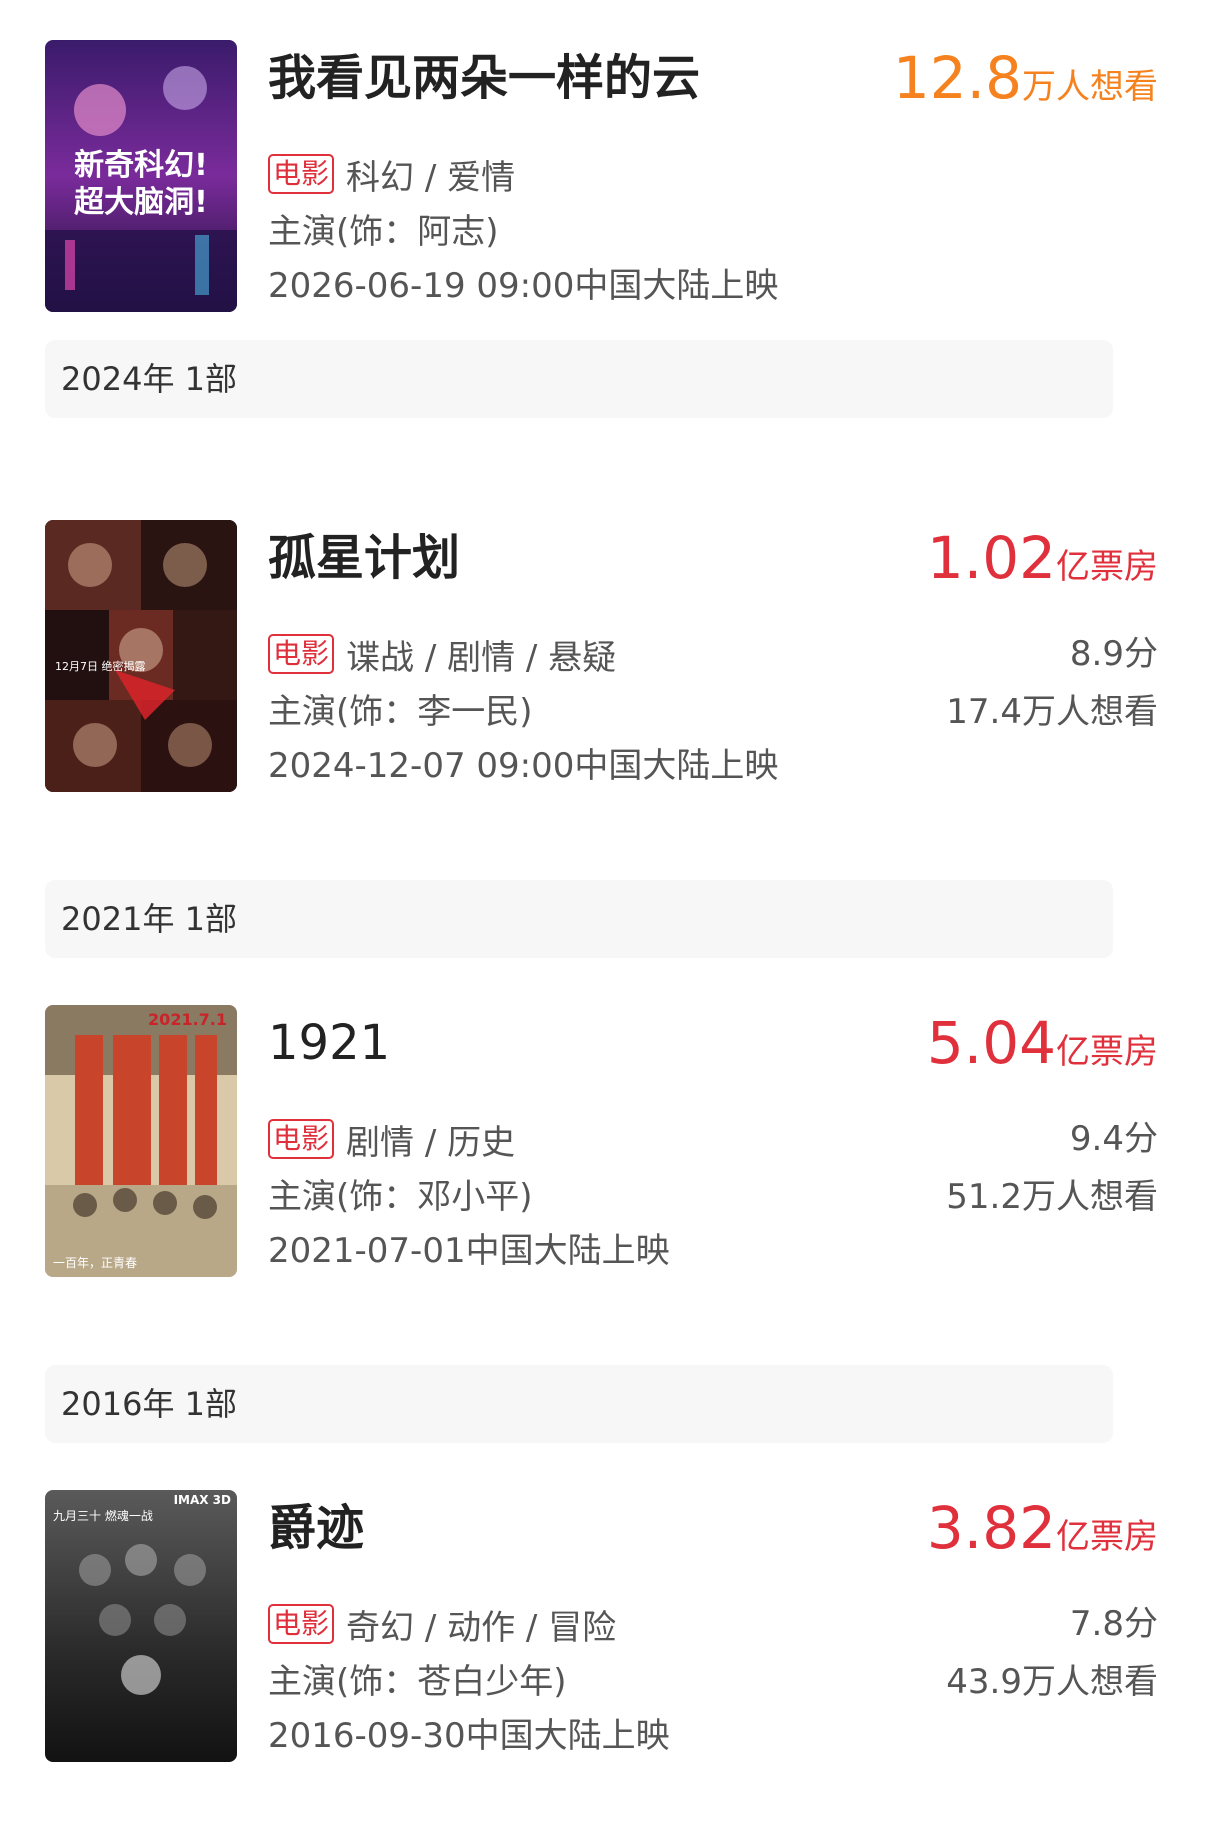 This screenshot has width=1206, height=1848. Describe the element at coordinates (991, 558) in the screenshot. I see `box-office-value: 1.02` at that location.